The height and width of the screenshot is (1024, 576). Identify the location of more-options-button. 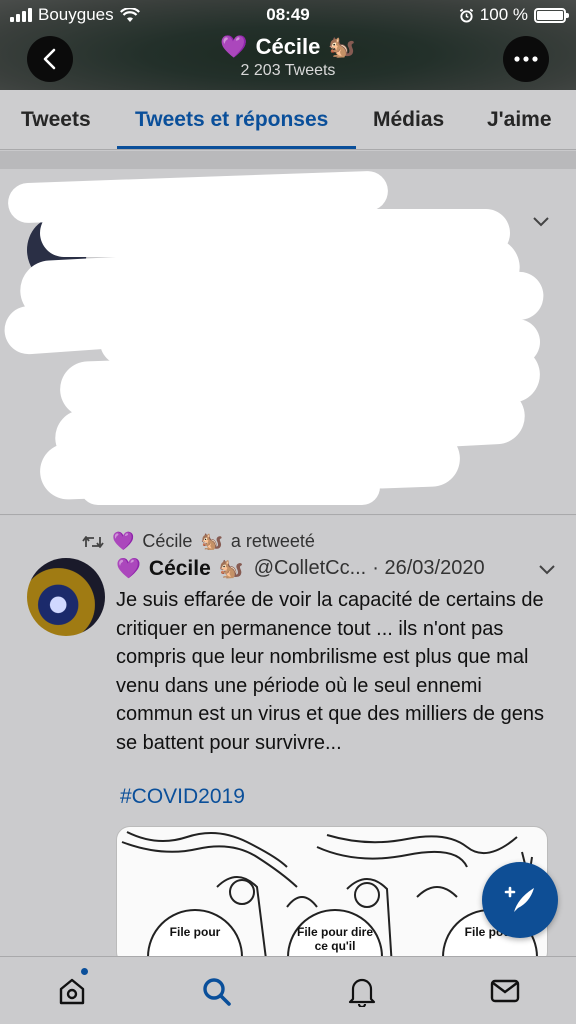
(526, 59).